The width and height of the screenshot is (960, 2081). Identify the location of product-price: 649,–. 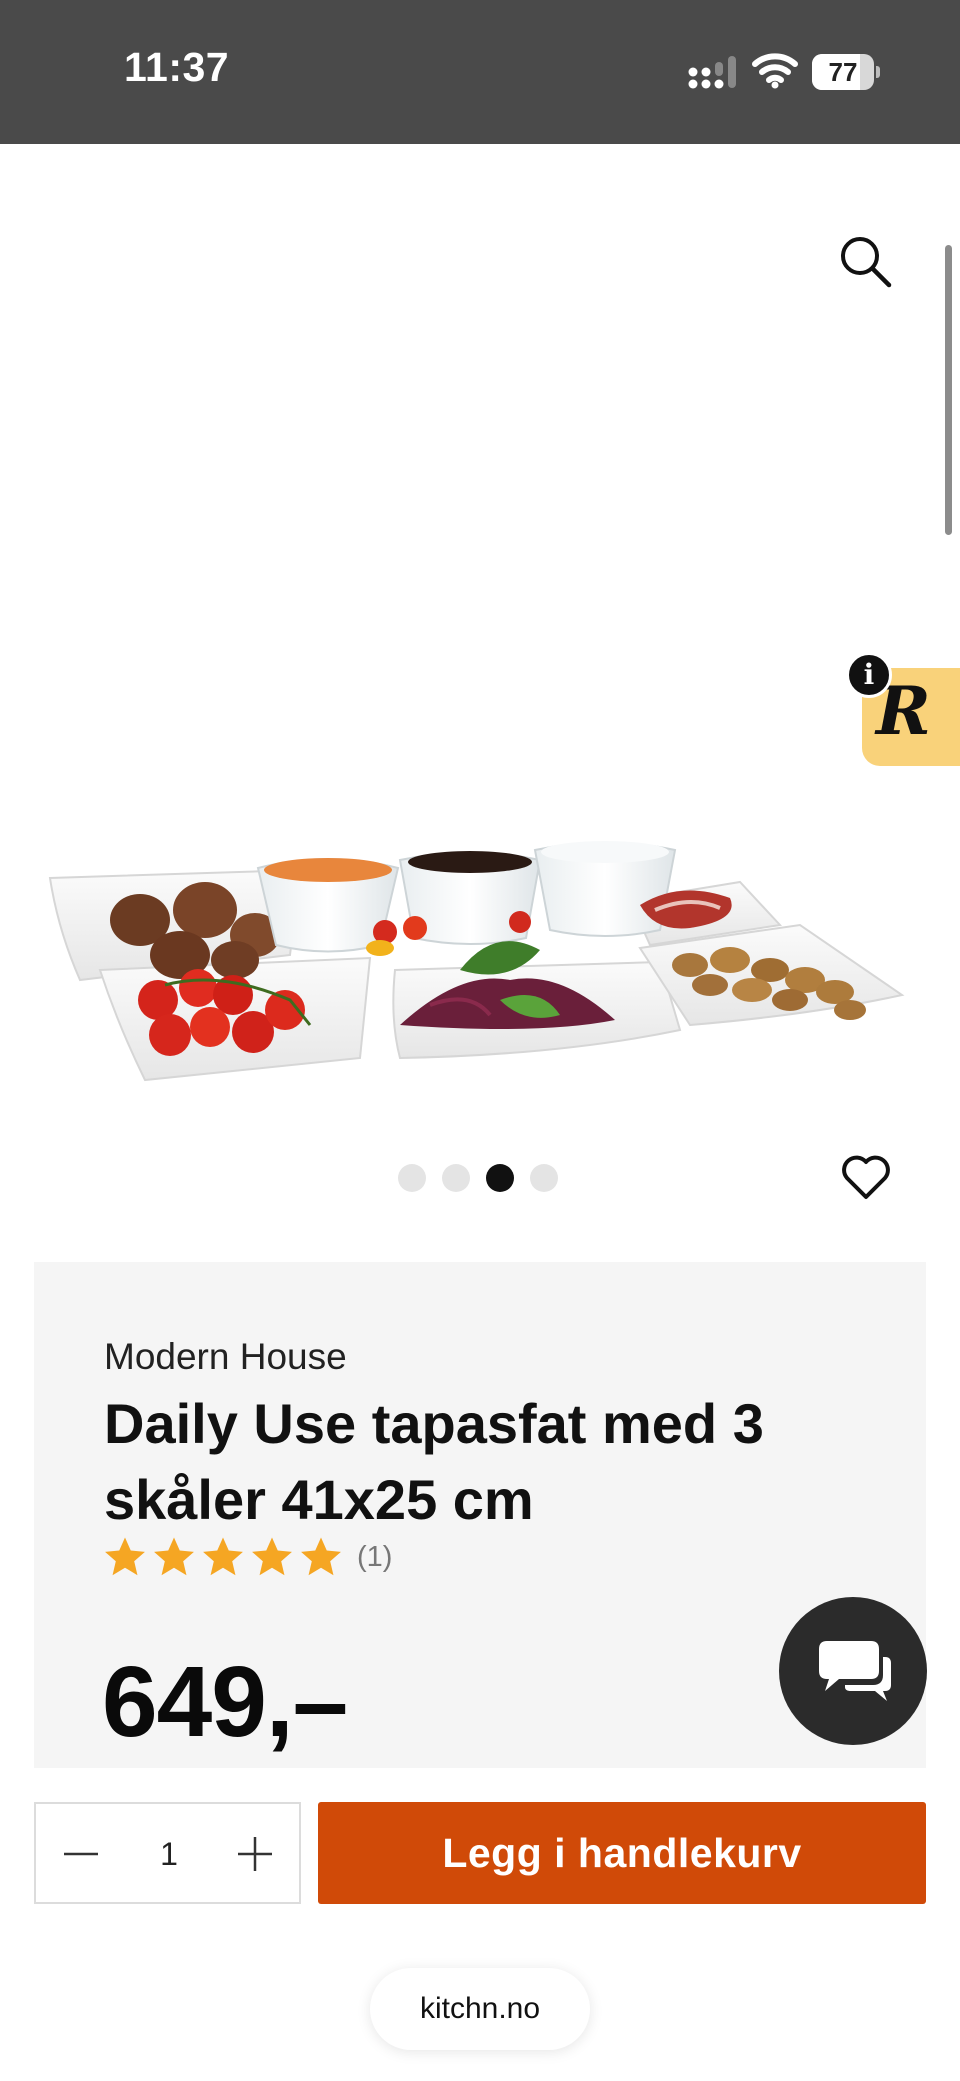
(225, 1702).